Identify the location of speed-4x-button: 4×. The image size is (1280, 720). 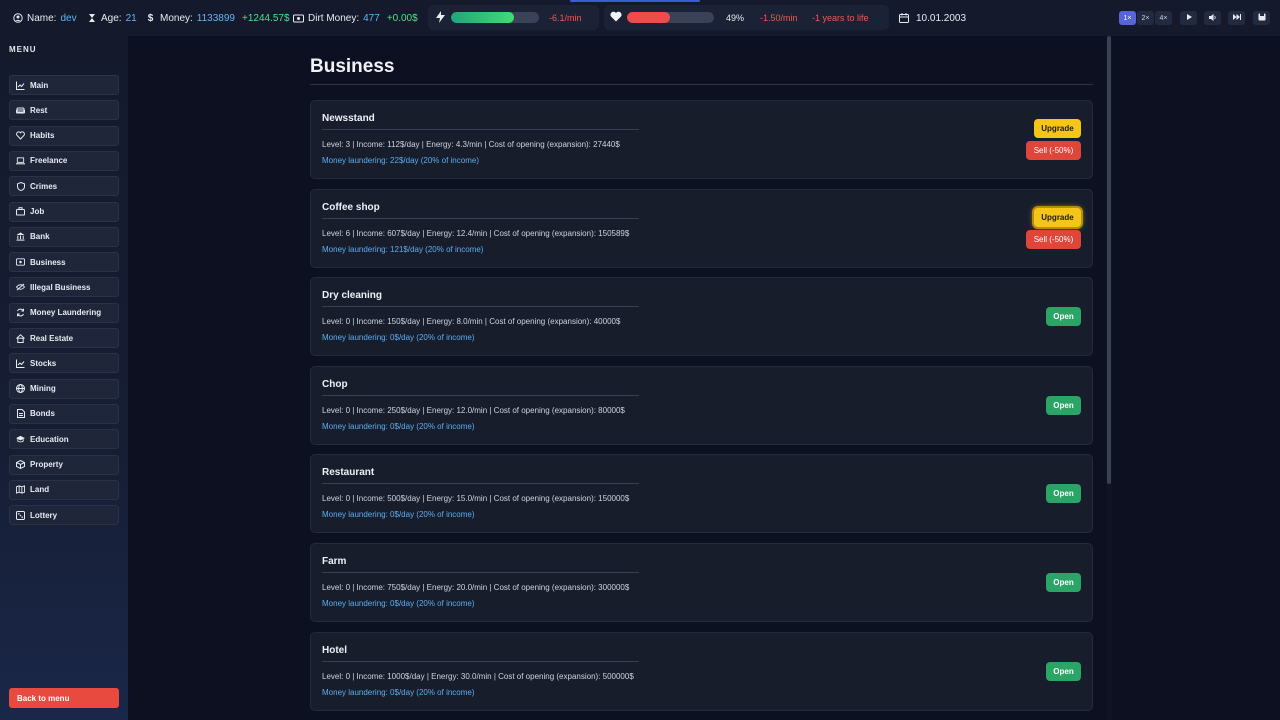
(1163, 18).